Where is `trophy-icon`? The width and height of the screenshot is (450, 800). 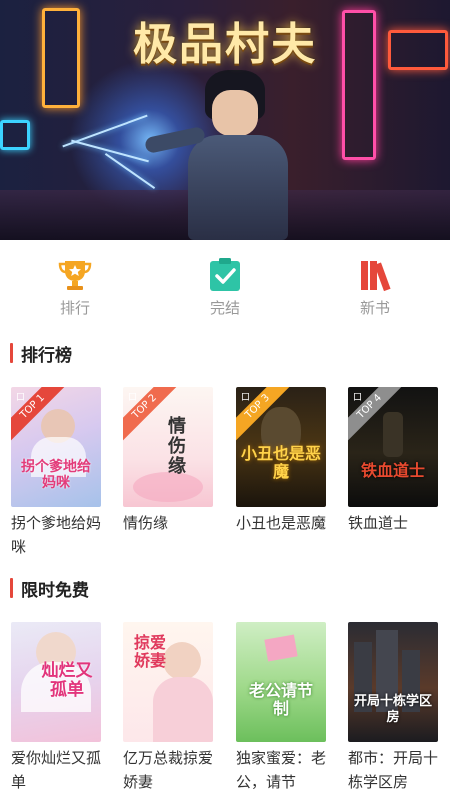 trophy-icon is located at coordinates (75, 275).